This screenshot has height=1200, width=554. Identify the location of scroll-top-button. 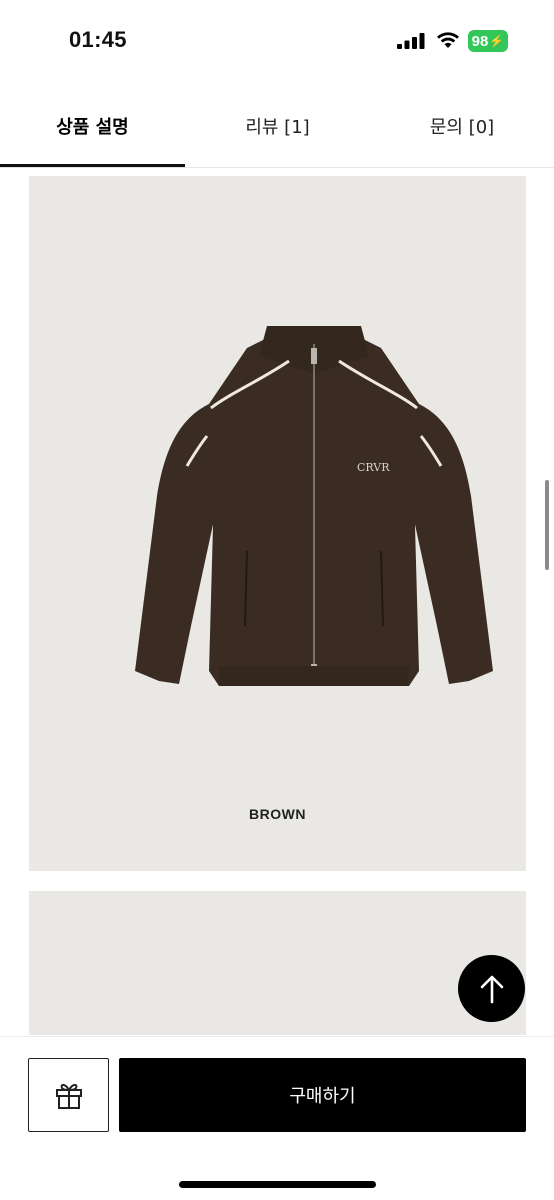
(491, 988).